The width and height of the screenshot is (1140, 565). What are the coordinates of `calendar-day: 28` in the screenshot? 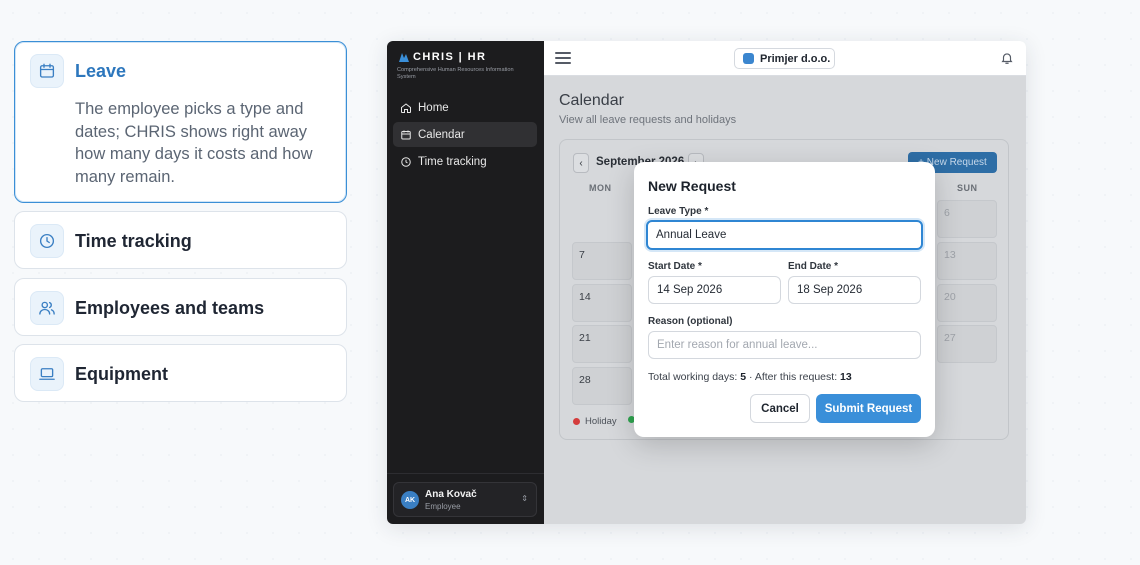 It's located at (602, 386).